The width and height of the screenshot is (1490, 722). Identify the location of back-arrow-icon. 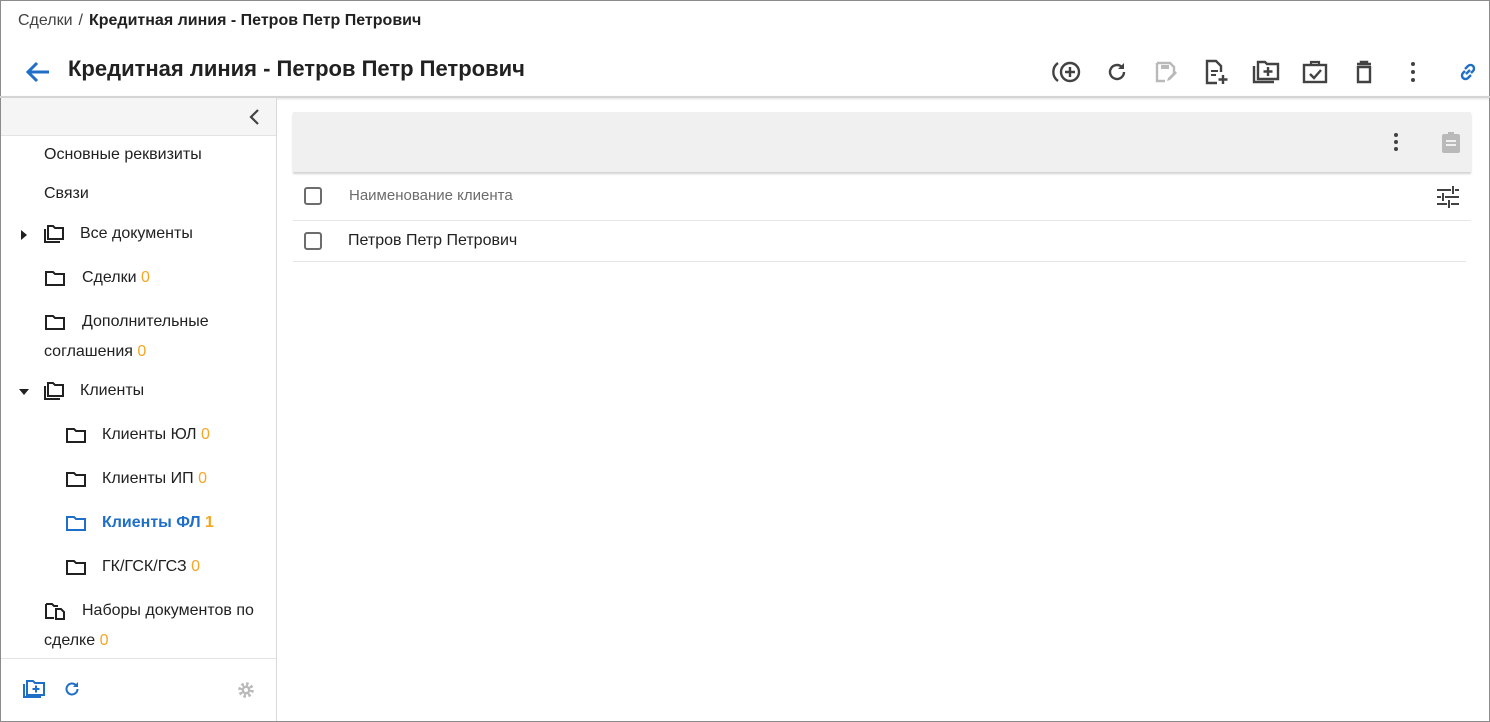
(37, 72).